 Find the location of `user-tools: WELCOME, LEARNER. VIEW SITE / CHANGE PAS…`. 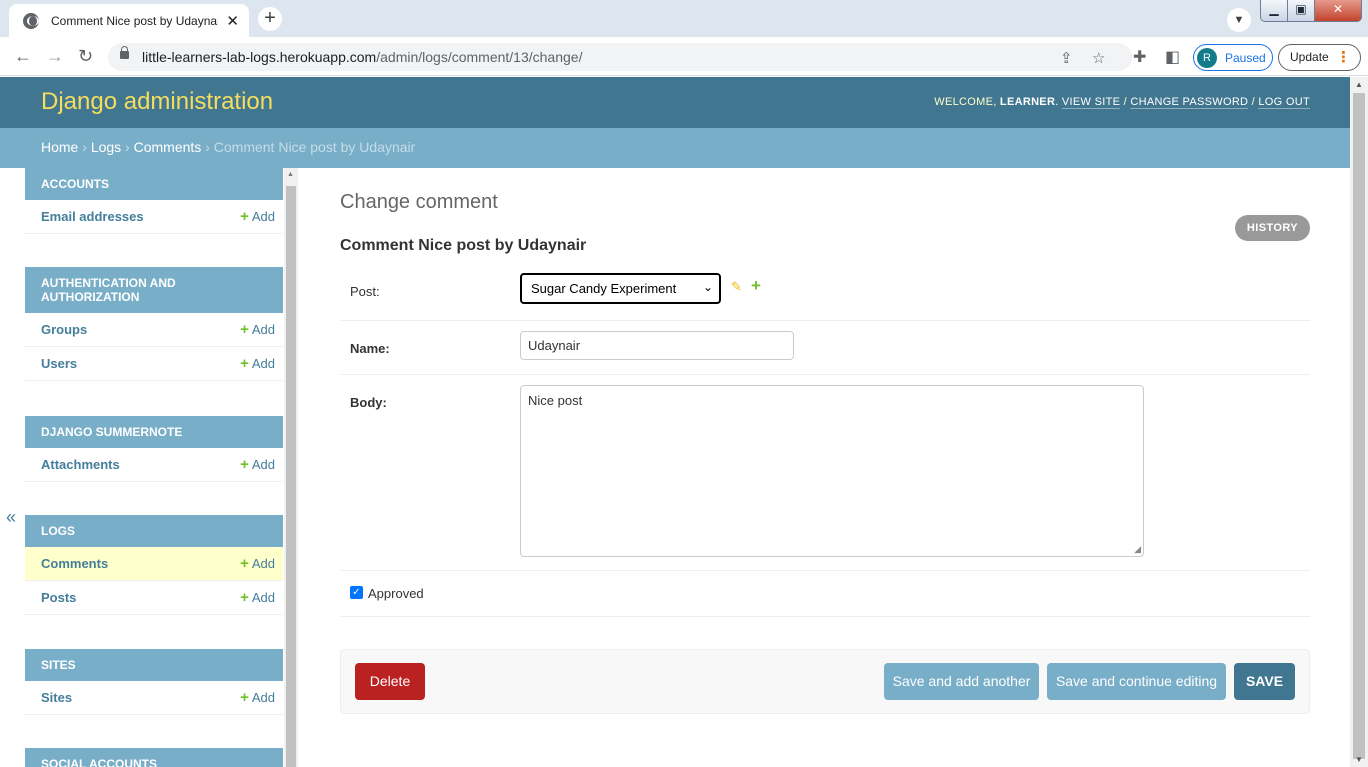

user-tools: WELCOME, LEARNER. VIEW SITE / CHANGE PAS… is located at coordinates (1122, 102).